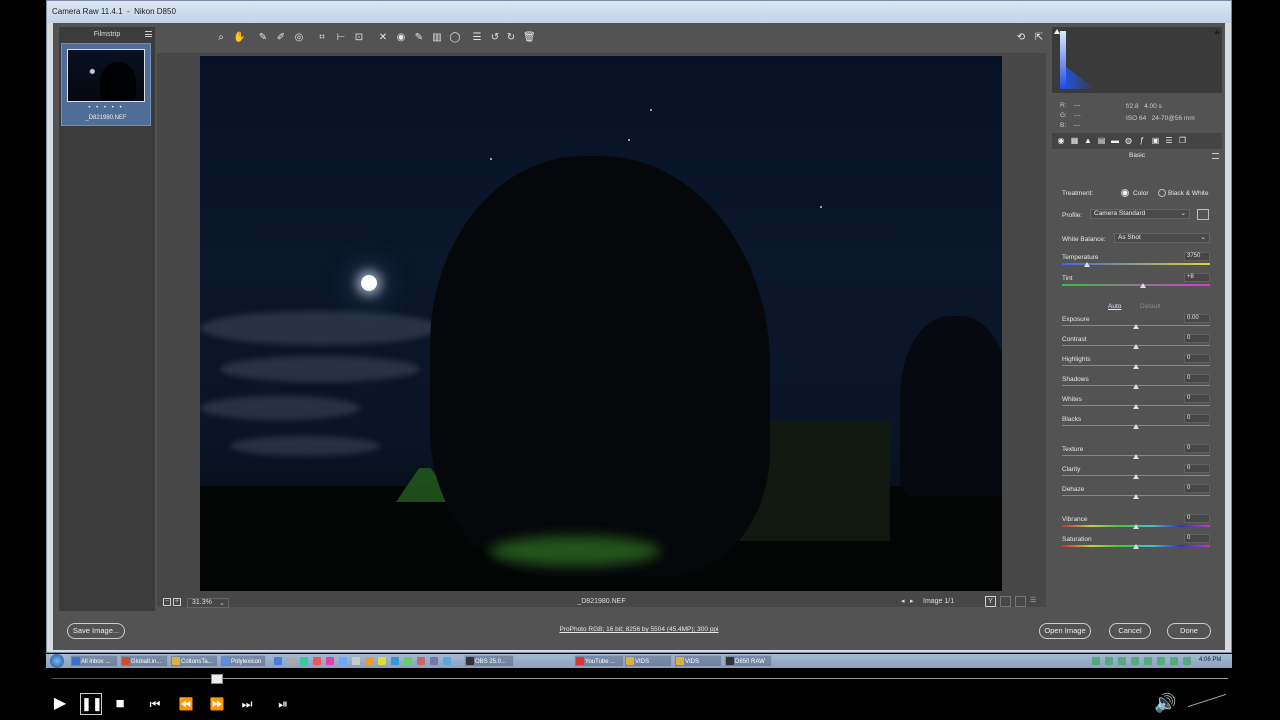  Describe the element at coordinates (91, 704) in the screenshot. I see `pause-icon: ❚❚` at that location.